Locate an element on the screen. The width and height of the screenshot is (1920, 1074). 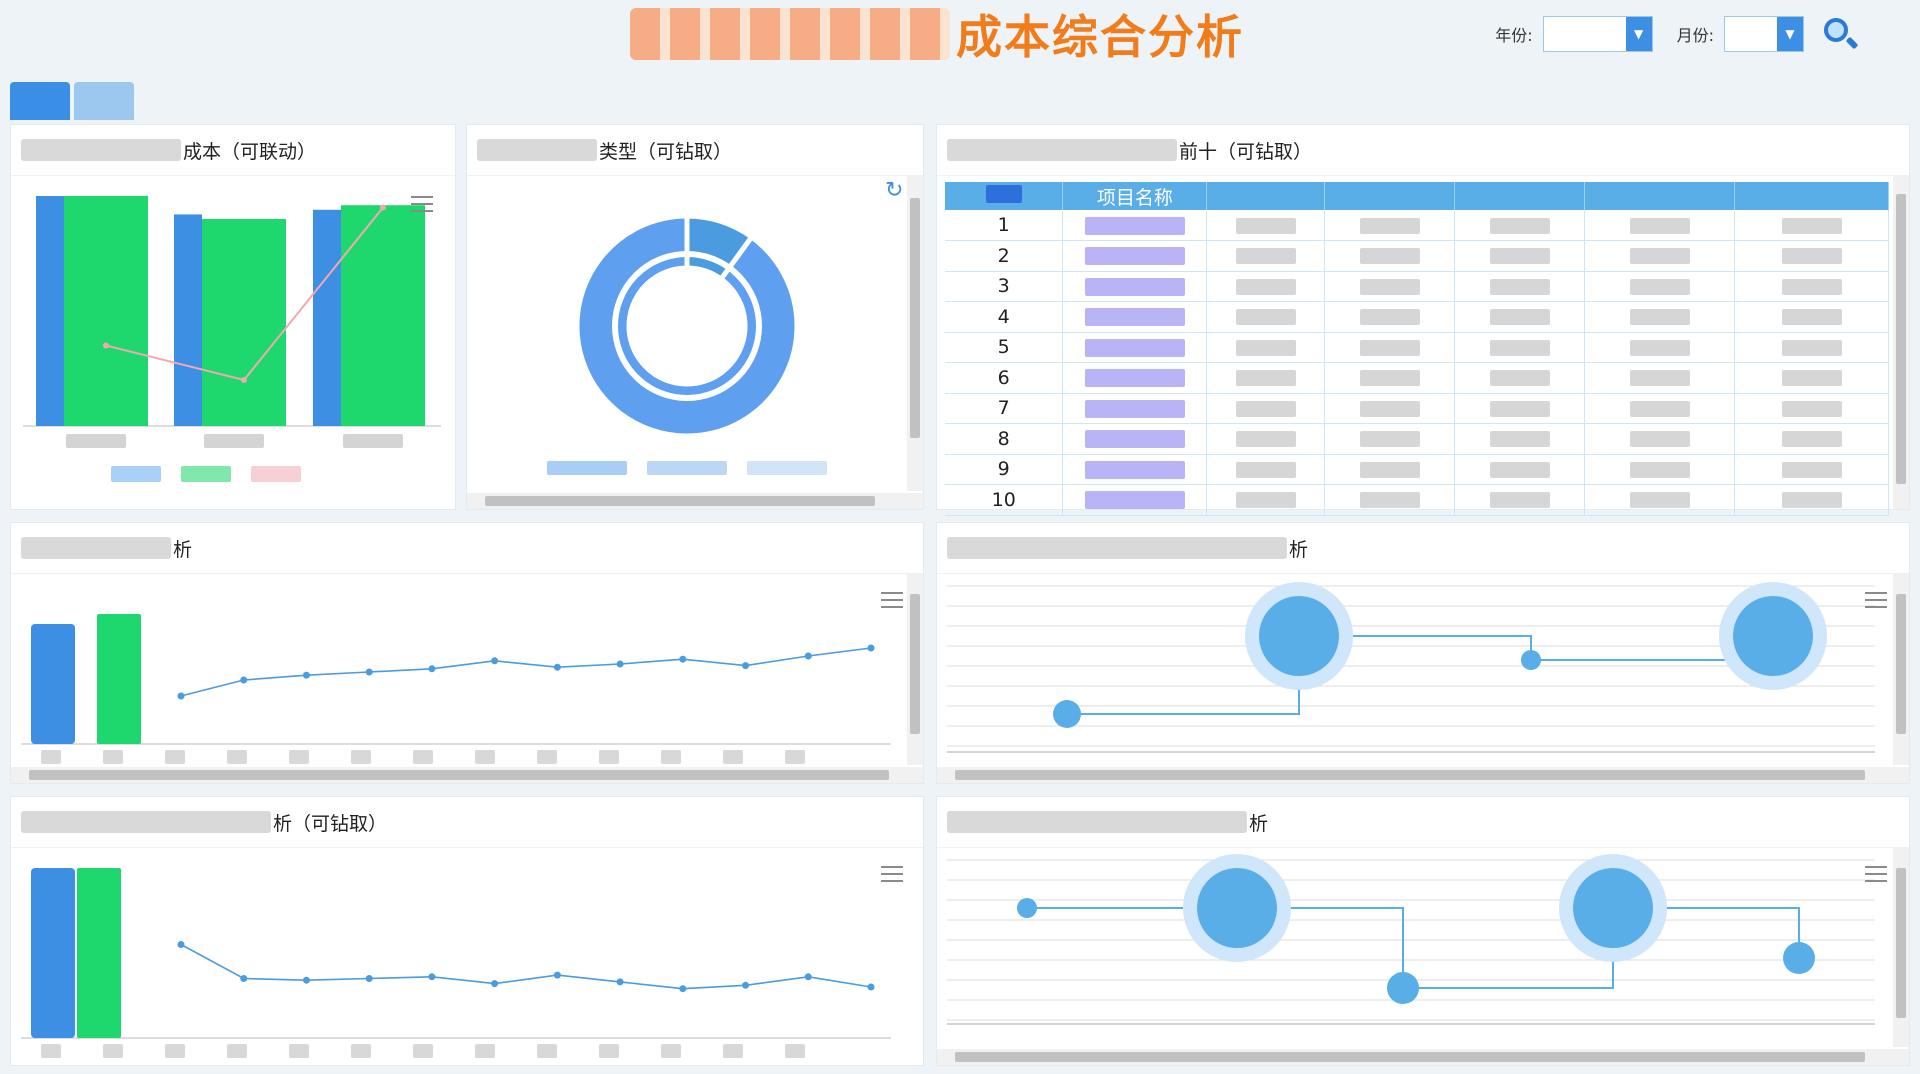
bar-line-chart is located at coordinates (232, 339).